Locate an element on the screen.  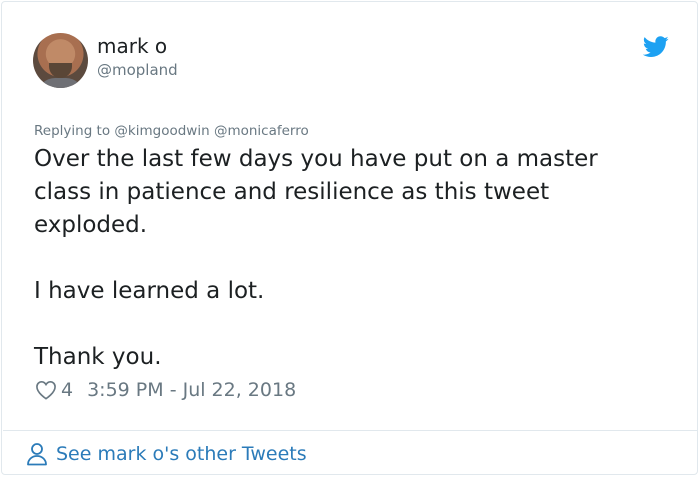
tweet-timestamp: 3:59 PM - Jul 22, 2018 is located at coordinates (191, 390).